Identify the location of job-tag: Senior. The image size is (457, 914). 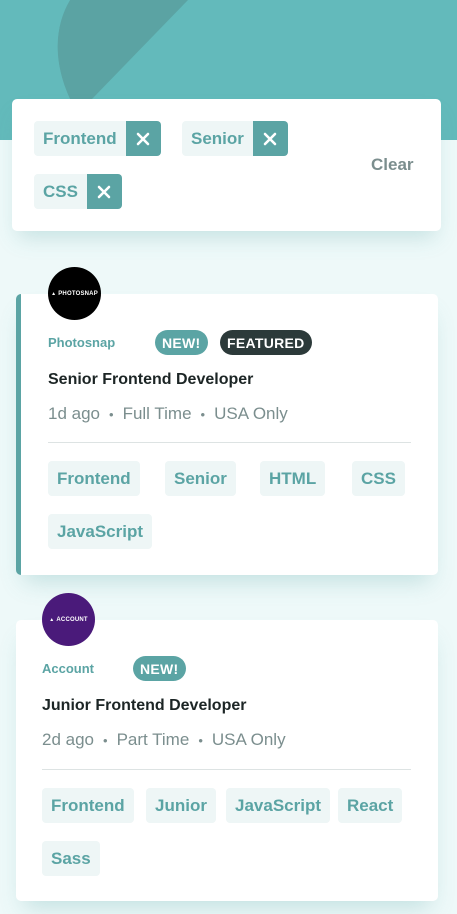
(200, 478).